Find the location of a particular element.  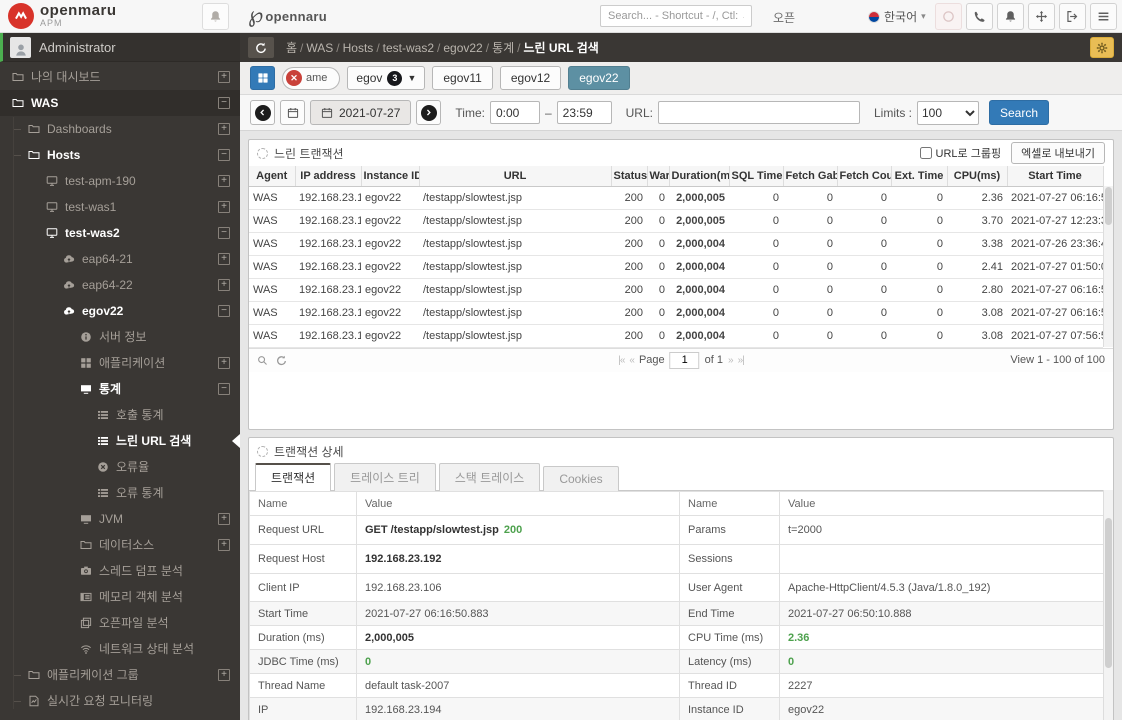

sidebar-item-my-dashboard: 나의 대시보드 + is located at coordinates (120, 77).